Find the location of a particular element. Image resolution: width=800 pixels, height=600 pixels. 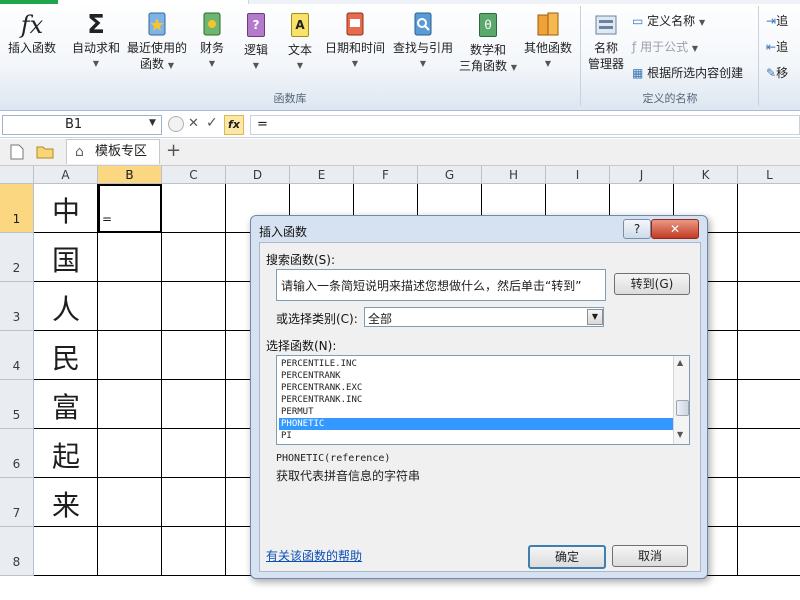

grid-cell: 起 is located at coordinates (66, 453).